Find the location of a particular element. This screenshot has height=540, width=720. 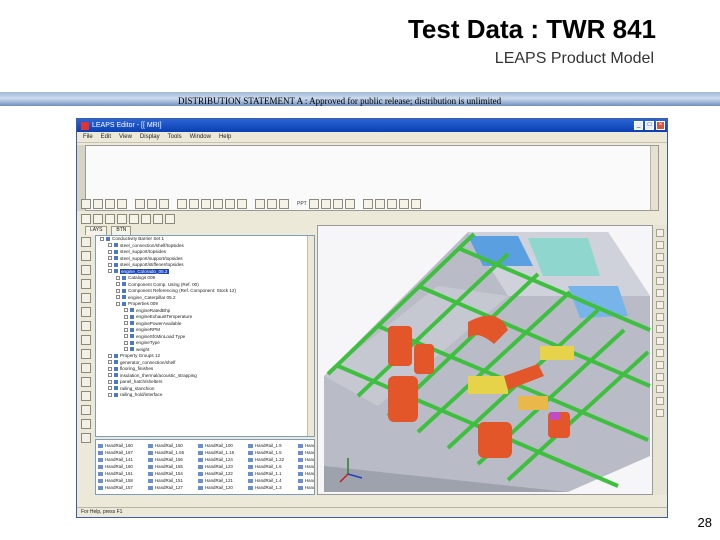

tool-point-icon is located at coordinates (85, 354).